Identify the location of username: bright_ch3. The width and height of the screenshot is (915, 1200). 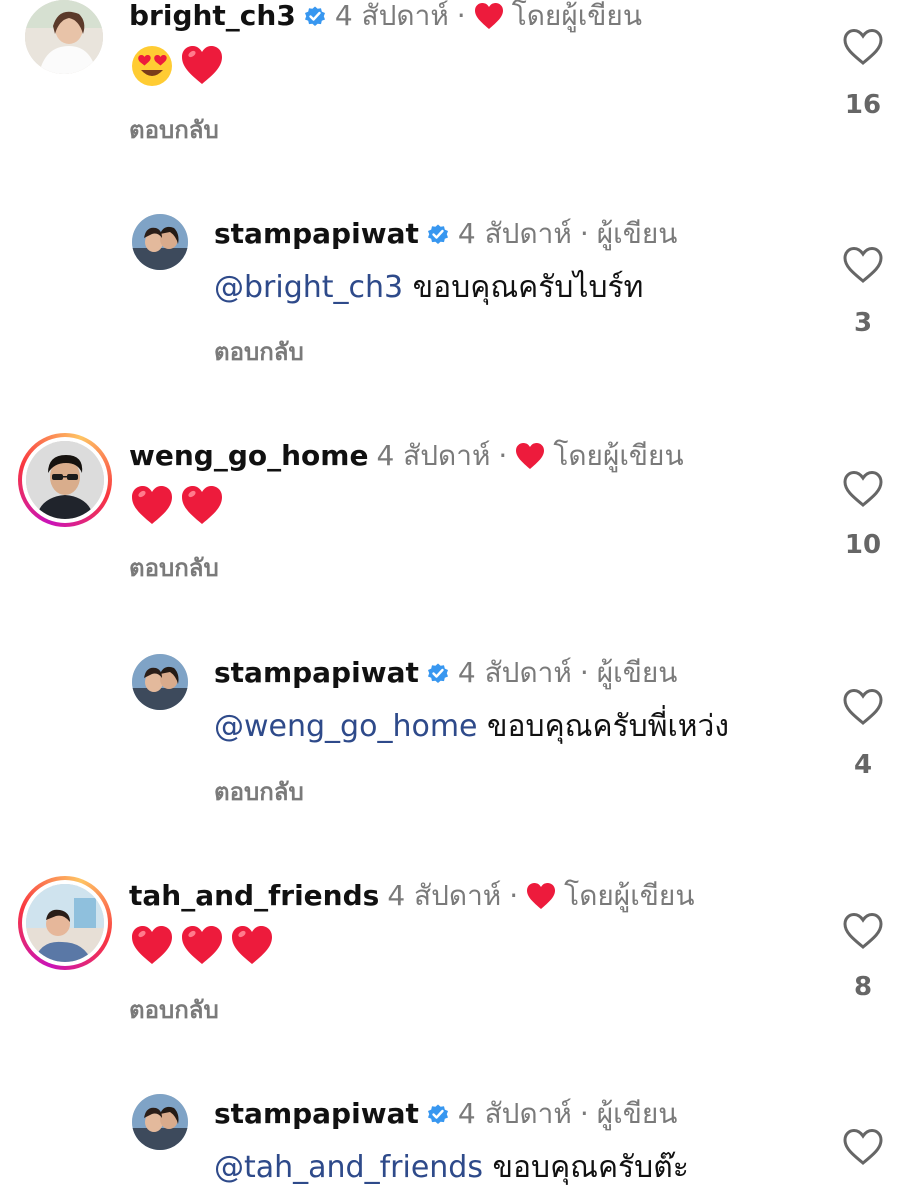
(212, 17).